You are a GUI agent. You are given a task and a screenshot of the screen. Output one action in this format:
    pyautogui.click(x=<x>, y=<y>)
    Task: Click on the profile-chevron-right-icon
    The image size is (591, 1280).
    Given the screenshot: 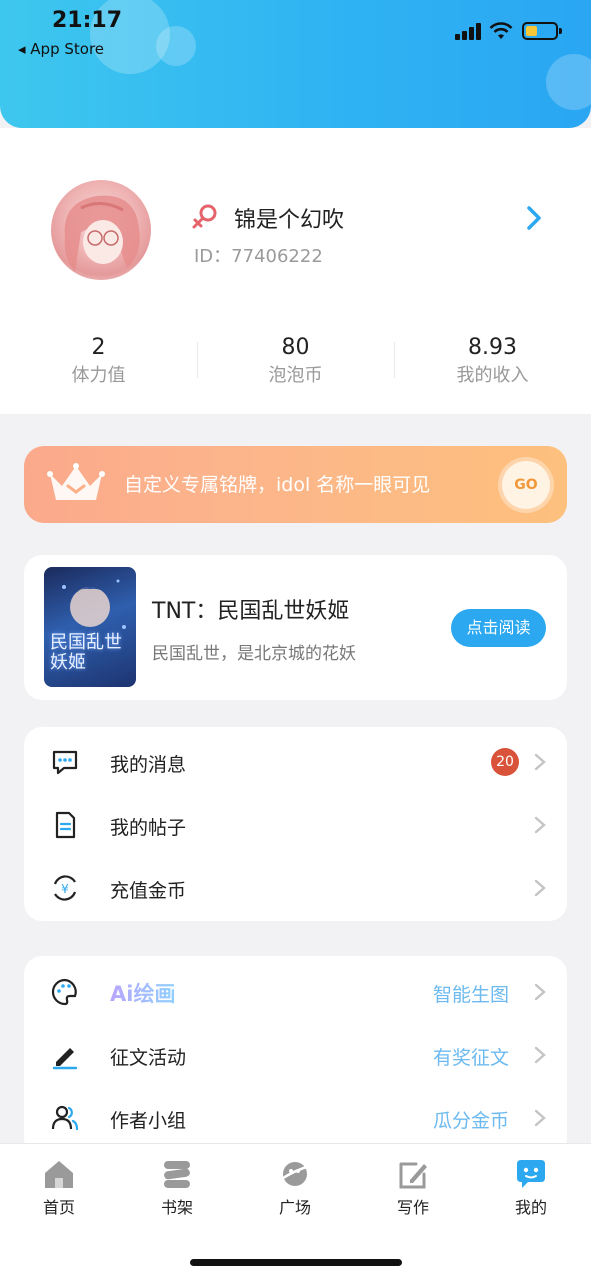 What is the action you would take?
    pyautogui.click(x=534, y=218)
    